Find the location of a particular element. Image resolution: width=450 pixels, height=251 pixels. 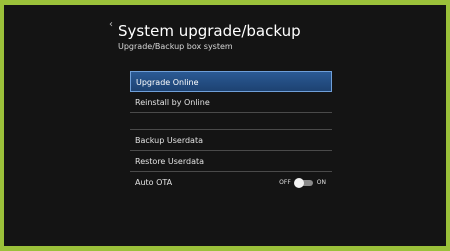

menu-item-upgrade-online: Upgrade Online is located at coordinates (231, 81).